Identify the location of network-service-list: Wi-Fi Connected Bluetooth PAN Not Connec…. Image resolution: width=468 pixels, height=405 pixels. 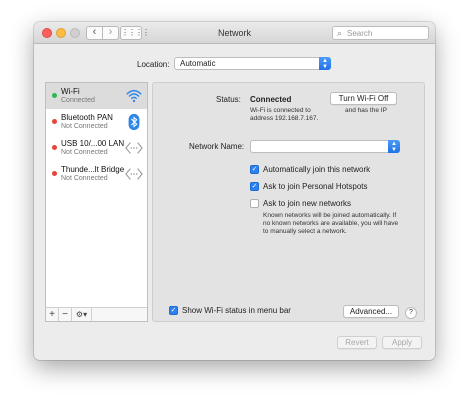
(96, 202).